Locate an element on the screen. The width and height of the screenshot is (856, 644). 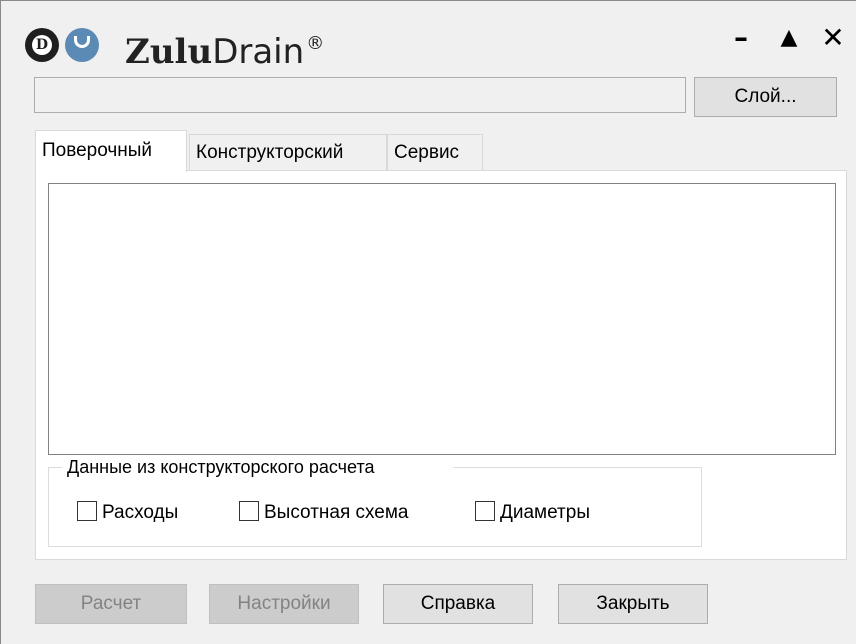
checkbox-elevation-scheme: Высотная схема is located at coordinates (324, 513).